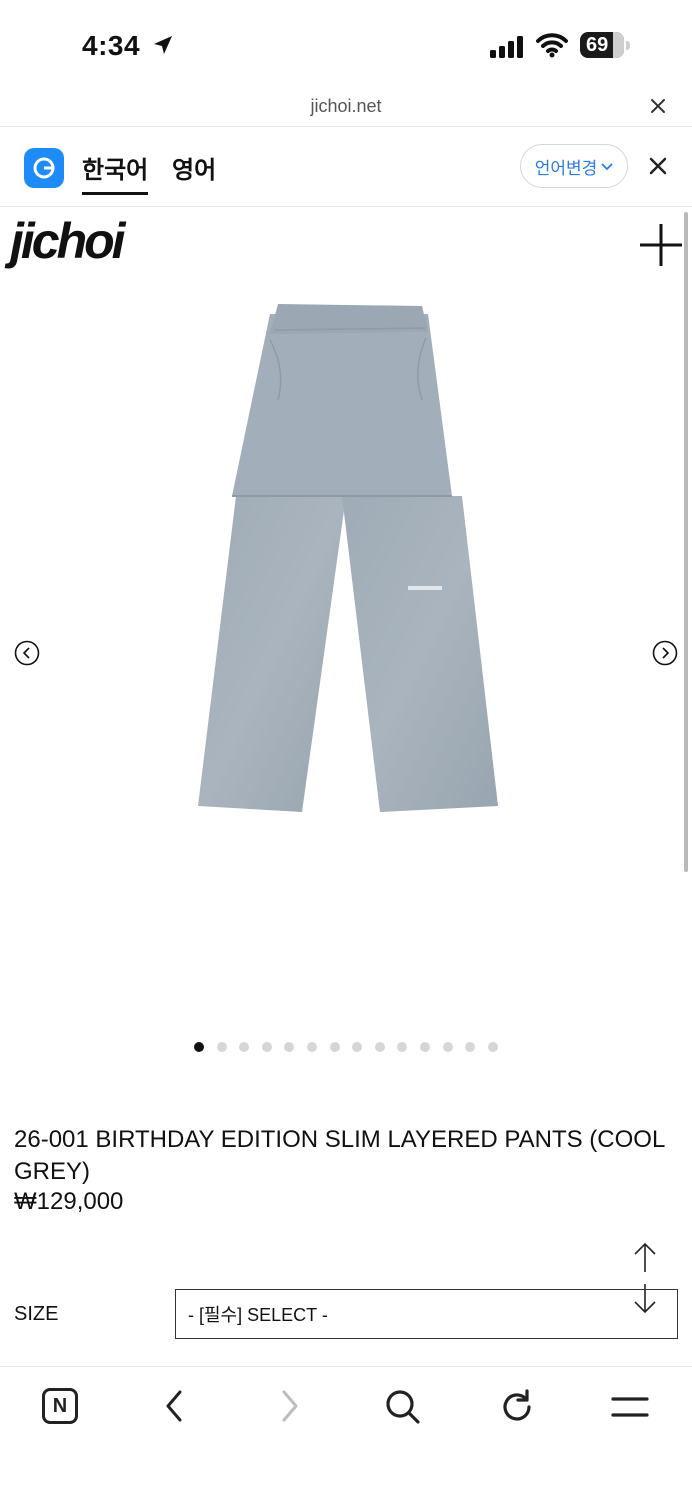  What do you see at coordinates (645, 1260) in the screenshot?
I see `scroll-top-icon` at bounding box center [645, 1260].